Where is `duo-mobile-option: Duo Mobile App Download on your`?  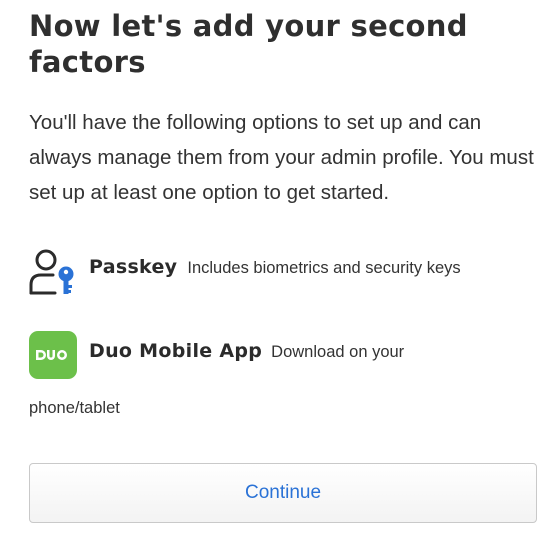
duo-mobile-option: Duo Mobile App Download on your is located at coordinates (289, 355).